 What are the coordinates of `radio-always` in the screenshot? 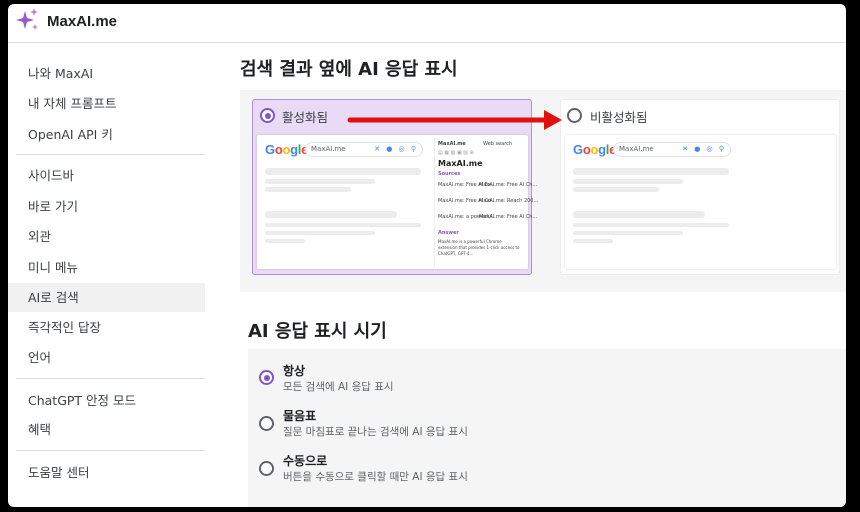 It's located at (266, 377).